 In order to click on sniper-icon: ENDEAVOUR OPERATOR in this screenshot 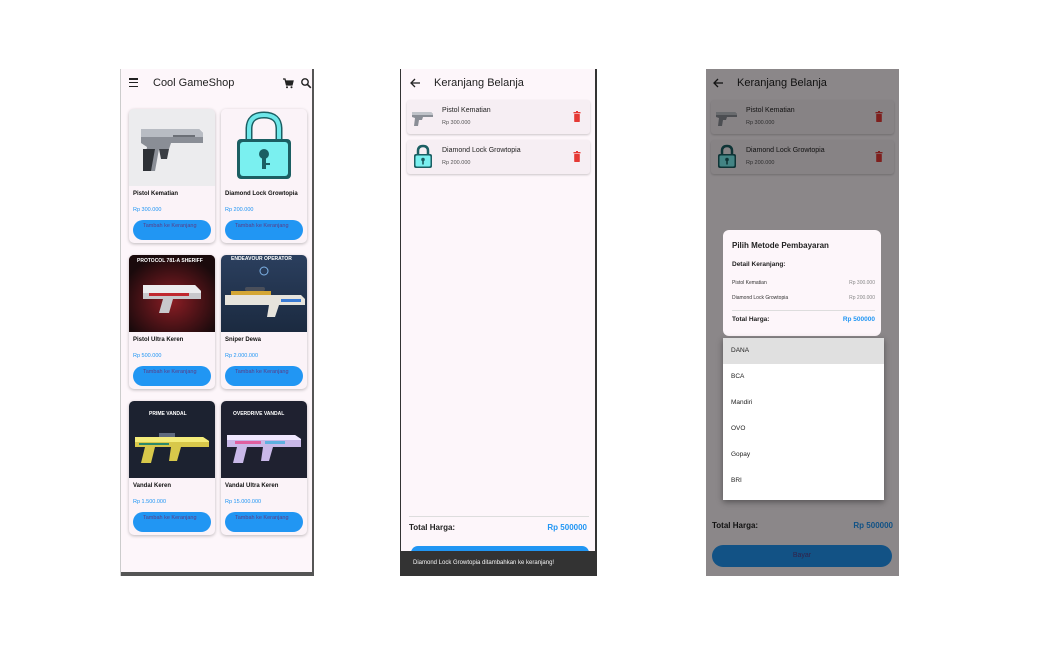, I will do `click(264, 293)`.